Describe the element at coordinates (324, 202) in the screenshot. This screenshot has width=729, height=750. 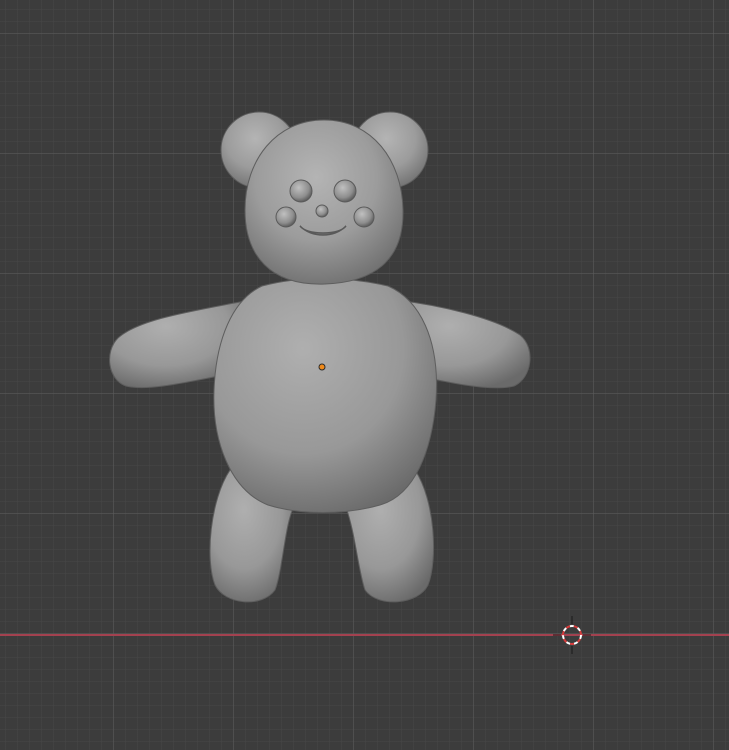
I see `bear-head` at that location.